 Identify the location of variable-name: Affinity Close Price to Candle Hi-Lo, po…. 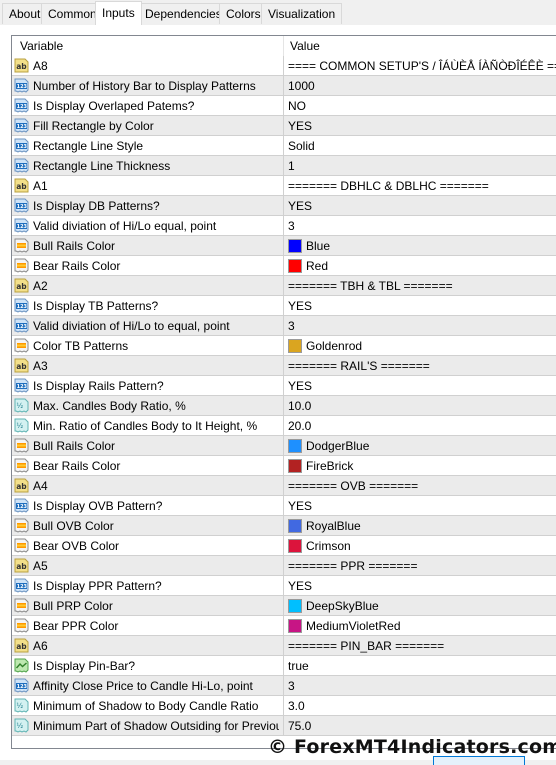
(143, 686).